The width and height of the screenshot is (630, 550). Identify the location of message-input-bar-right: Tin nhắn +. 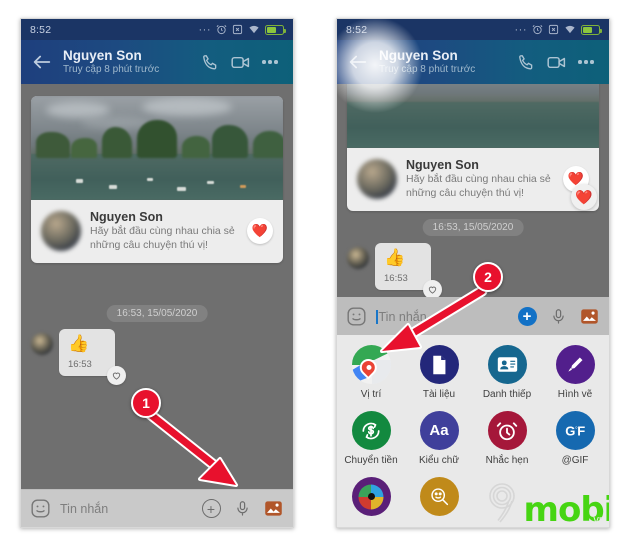
(473, 316).